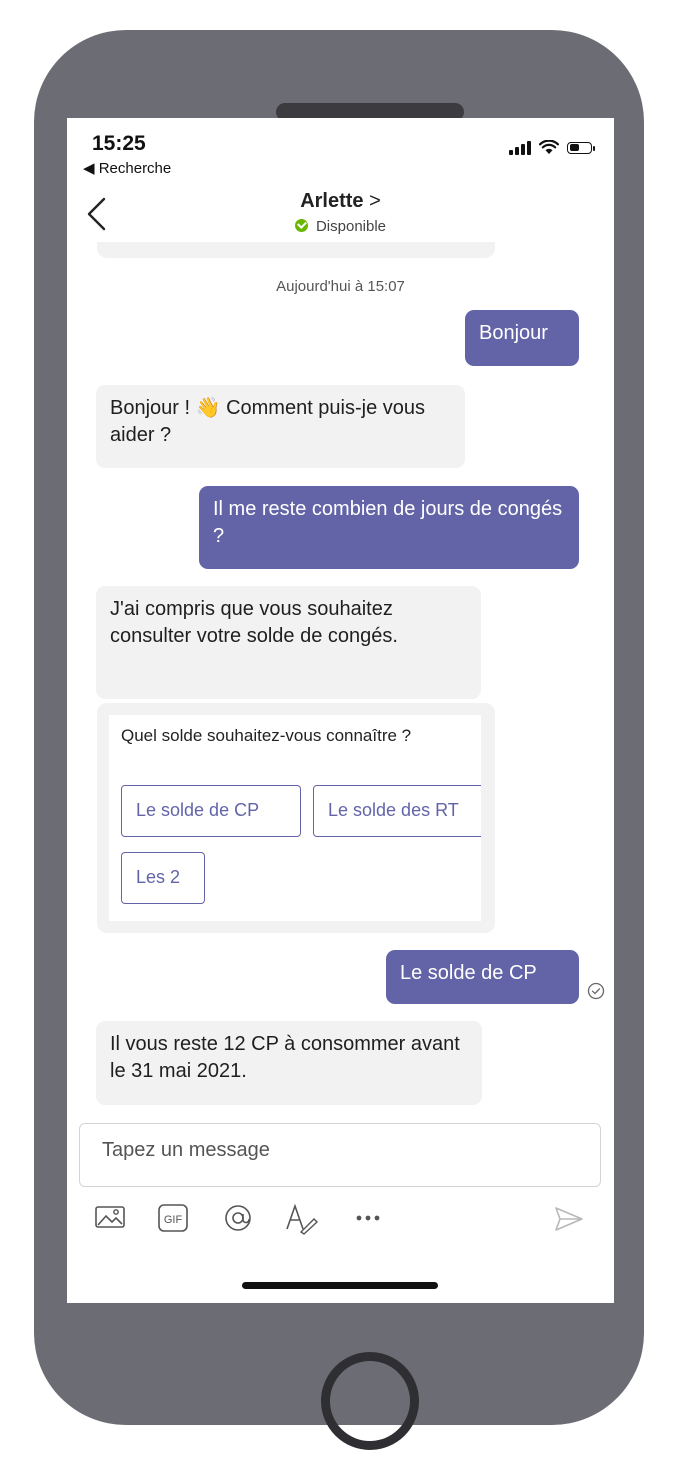 This screenshot has height=1475, width=679. Describe the element at coordinates (370, 1401) in the screenshot. I see `home-button` at that location.